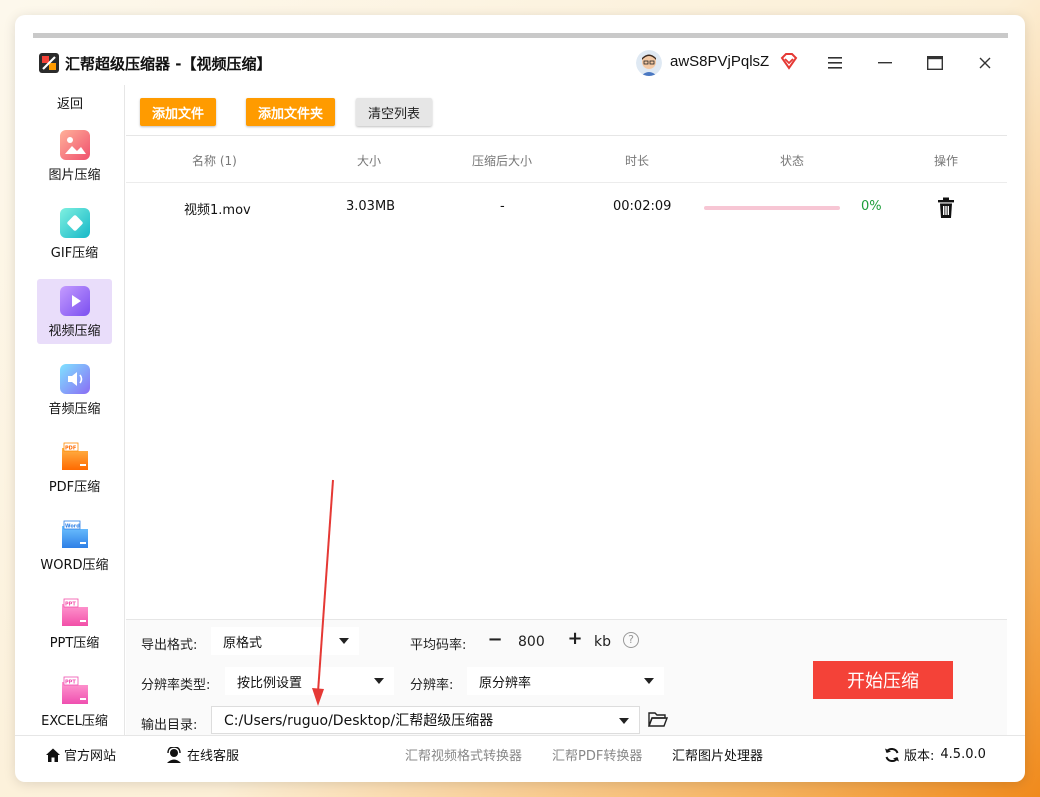 The image size is (1040, 797). What do you see at coordinates (438, 645) in the screenshot?
I see `bitrate-label: 平均码率:` at bounding box center [438, 645].